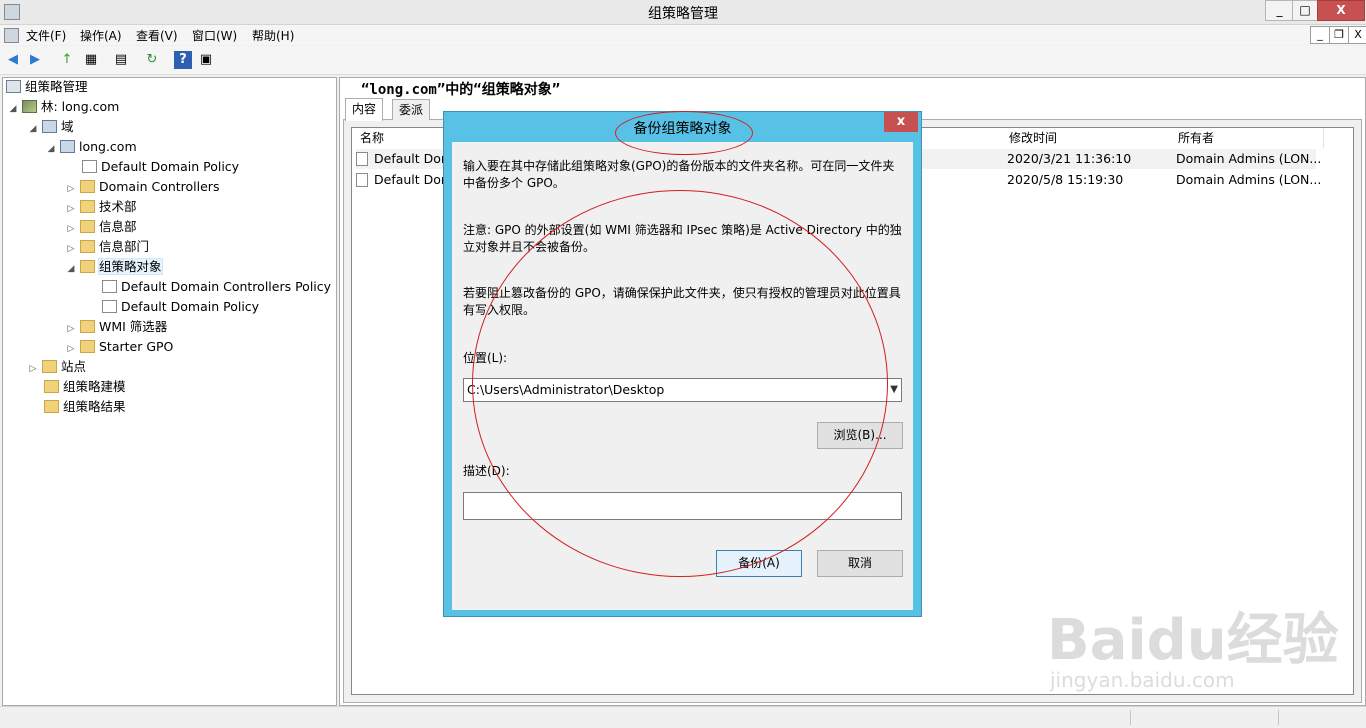 Image resolution: width=1366 pixels, height=728 pixels. I want to click on tree-node-domain-controllers: ▷ Domain Controllers, so click(143, 188).